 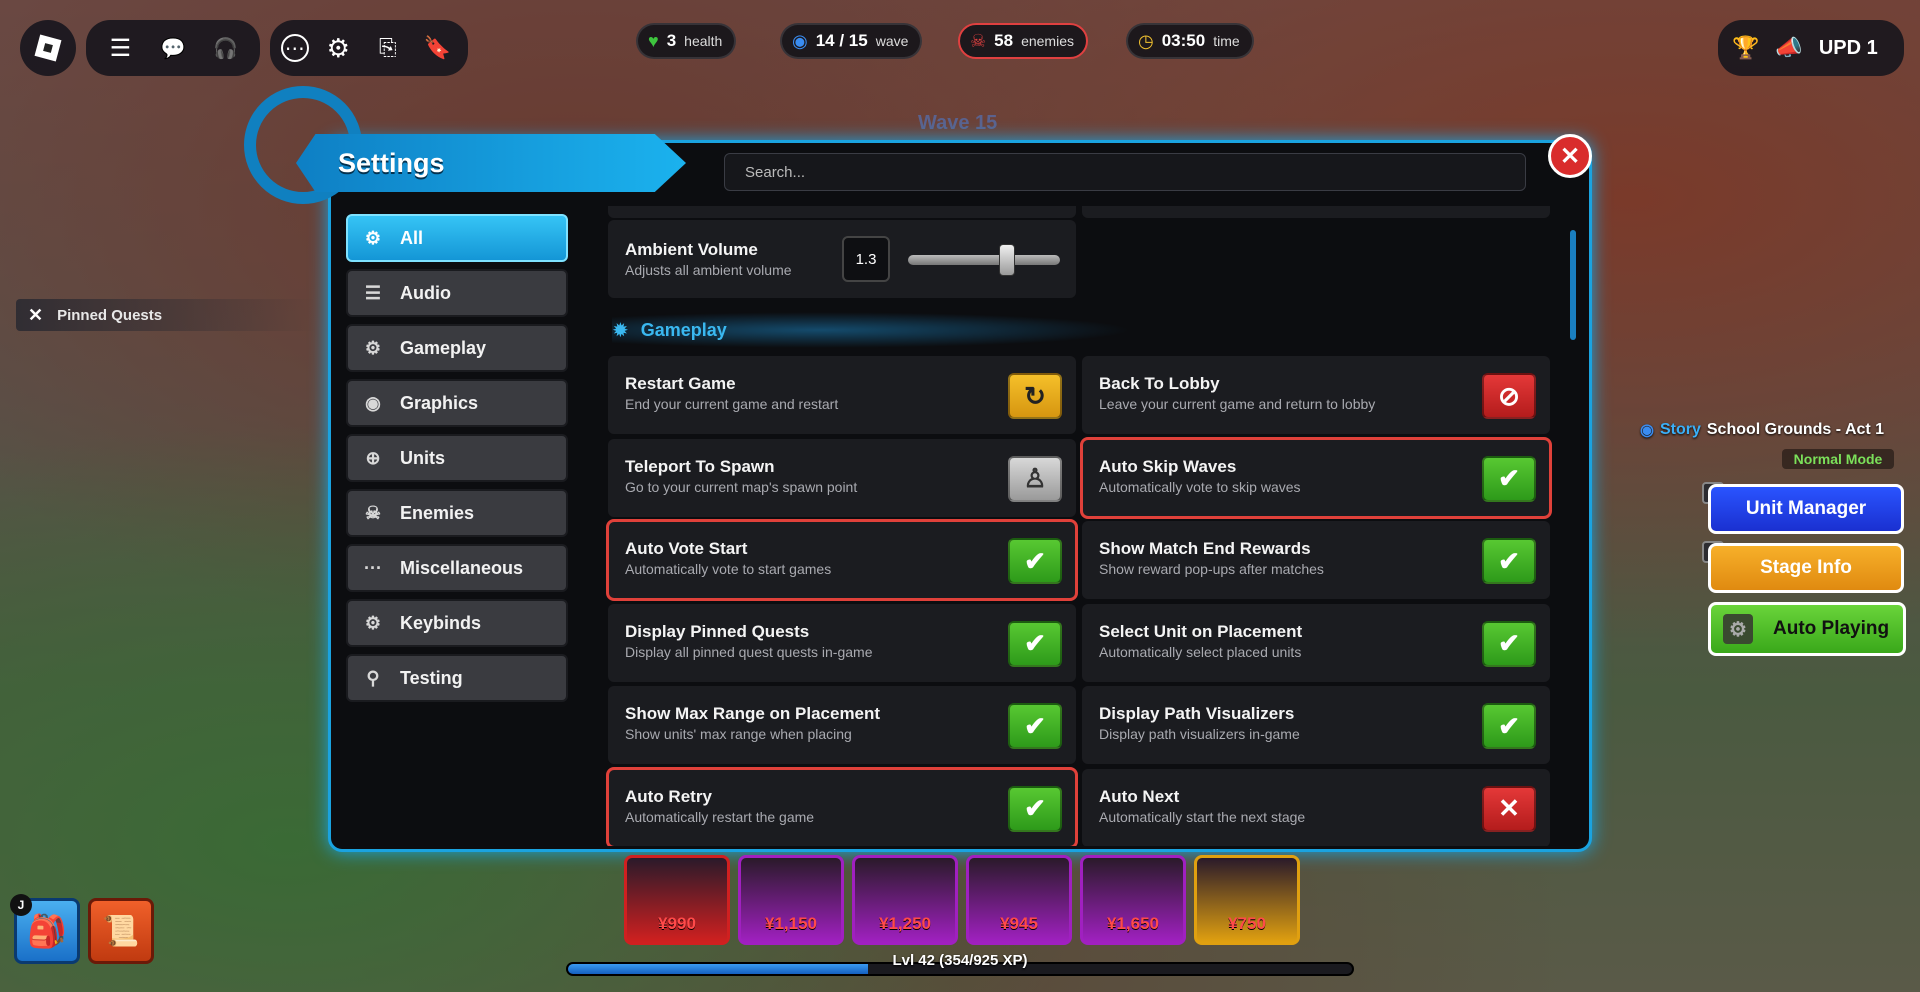 I want to click on no-entry-button: ⊘, so click(x=1509, y=396).